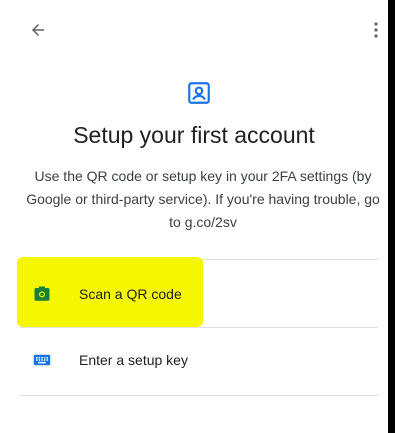  I want to click on arrow-back-icon, so click(38, 30).